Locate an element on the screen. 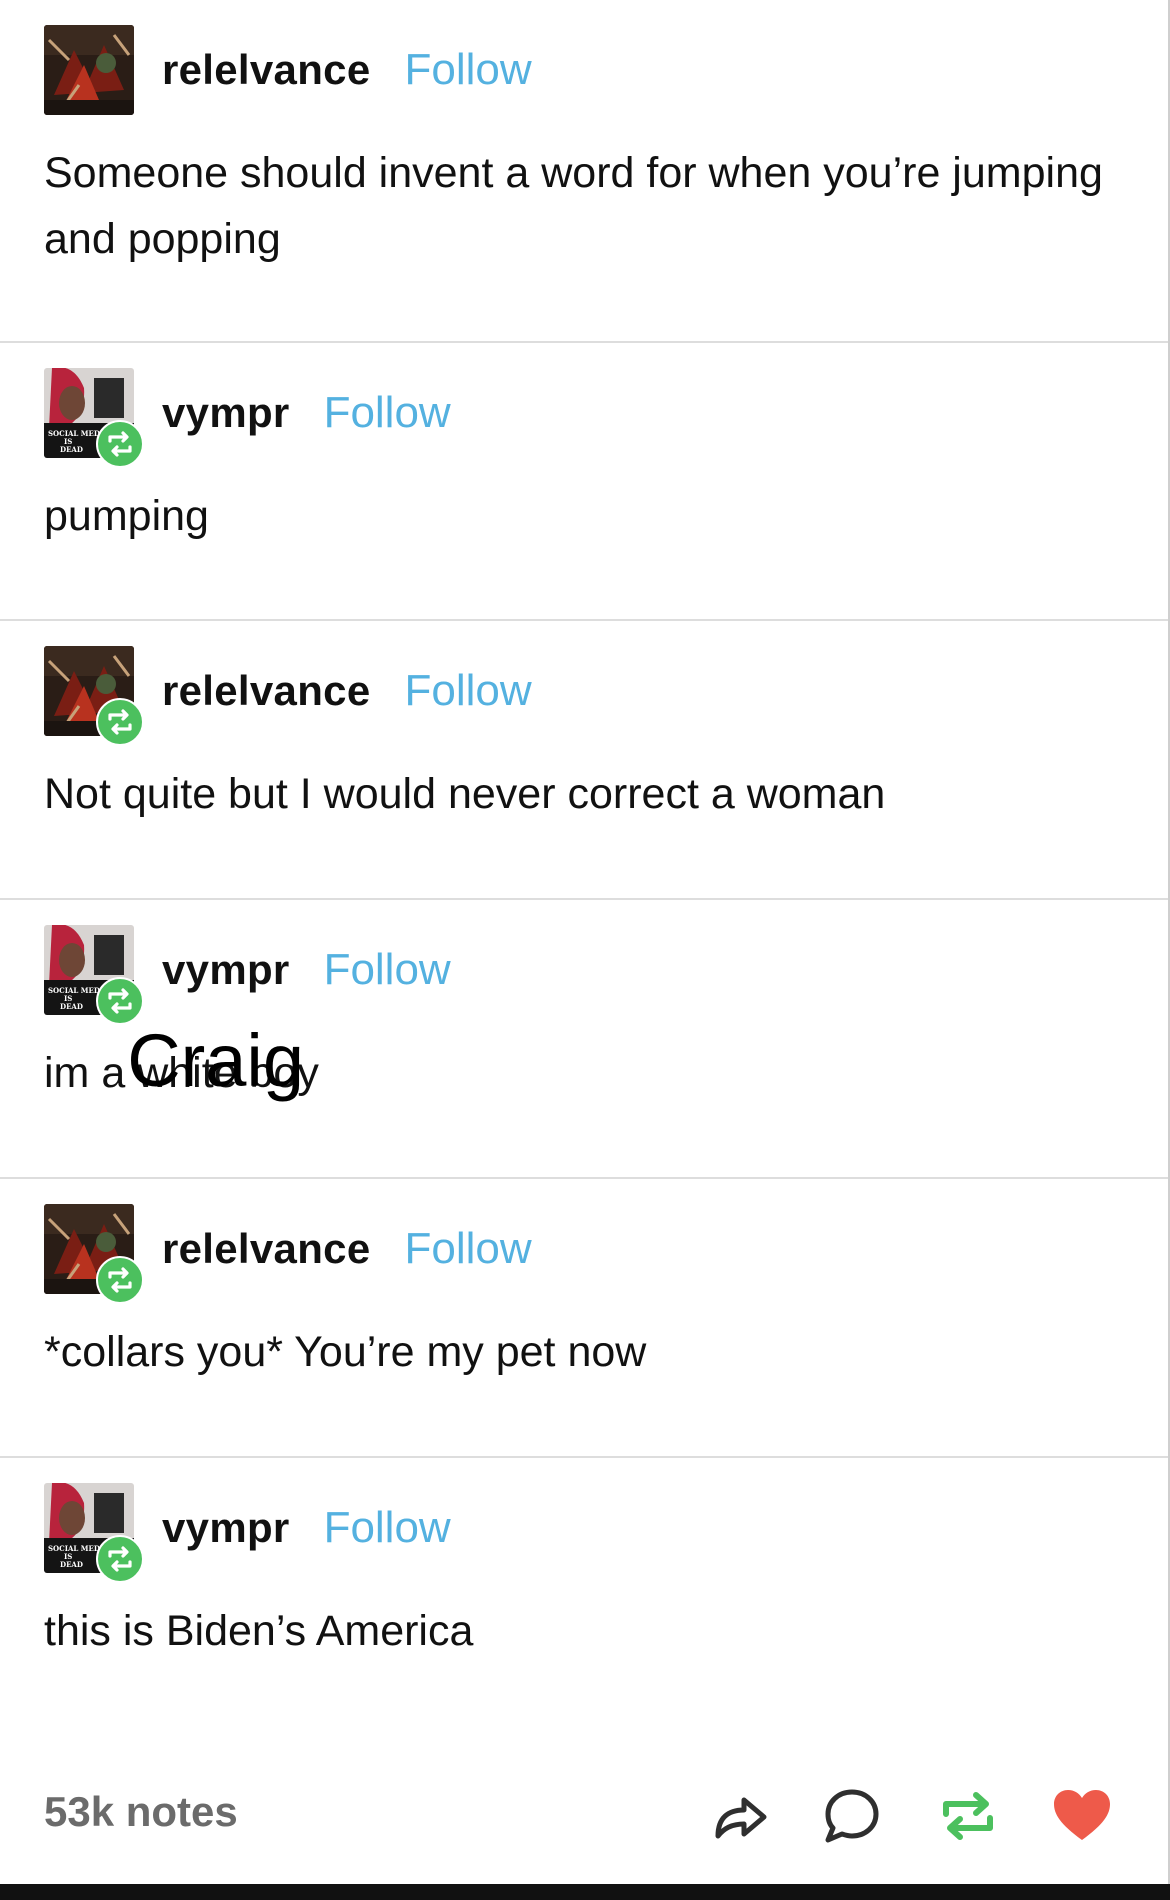  reply-icon is located at coordinates (852, 1816).